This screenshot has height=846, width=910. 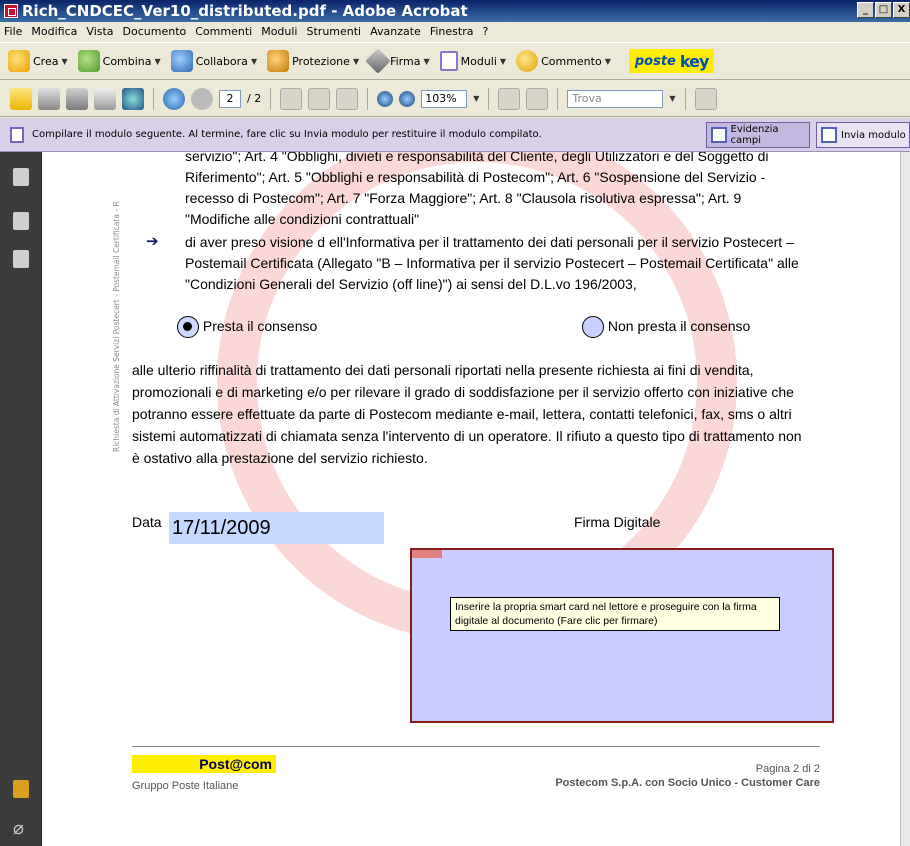 I want to click on crea-label: Crea, so click(x=46, y=61).